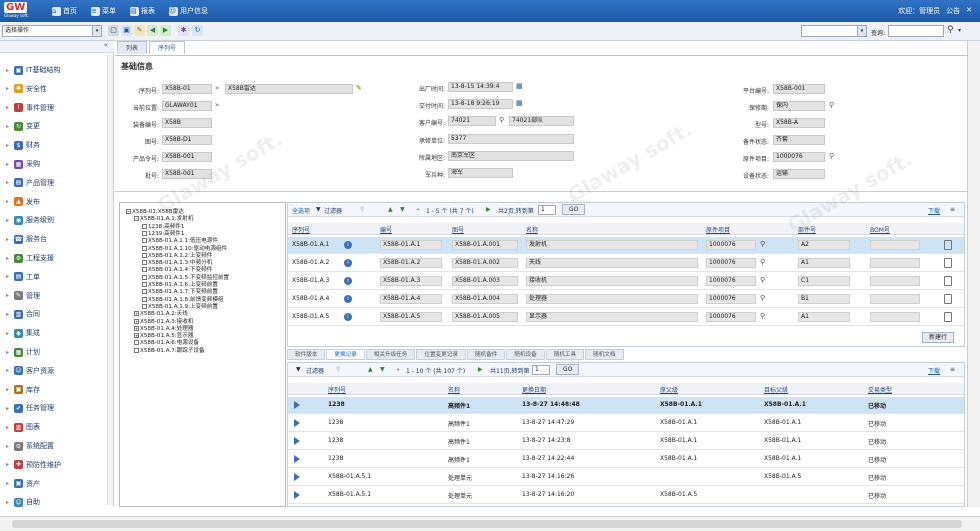 The height and width of the screenshot is (531, 980). I want to click on product-field: X58B-001, so click(187, 157).